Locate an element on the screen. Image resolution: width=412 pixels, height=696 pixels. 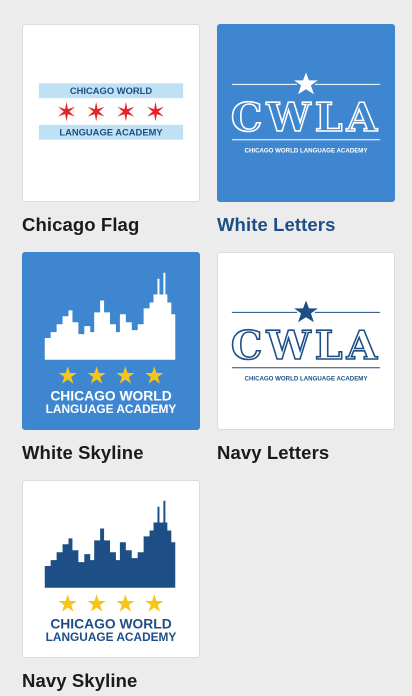
logo-caption: Navy Letters is located at coordinates (306, 453).